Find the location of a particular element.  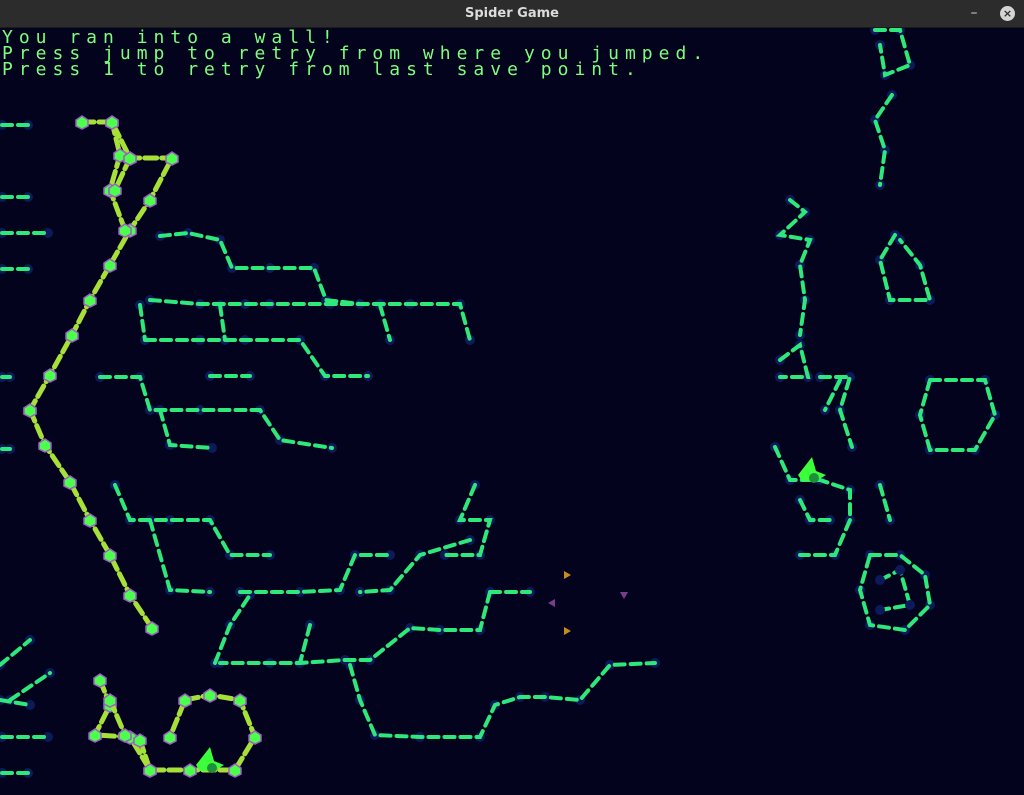

window-title: Spider Game is located at coordinates (512, 13).